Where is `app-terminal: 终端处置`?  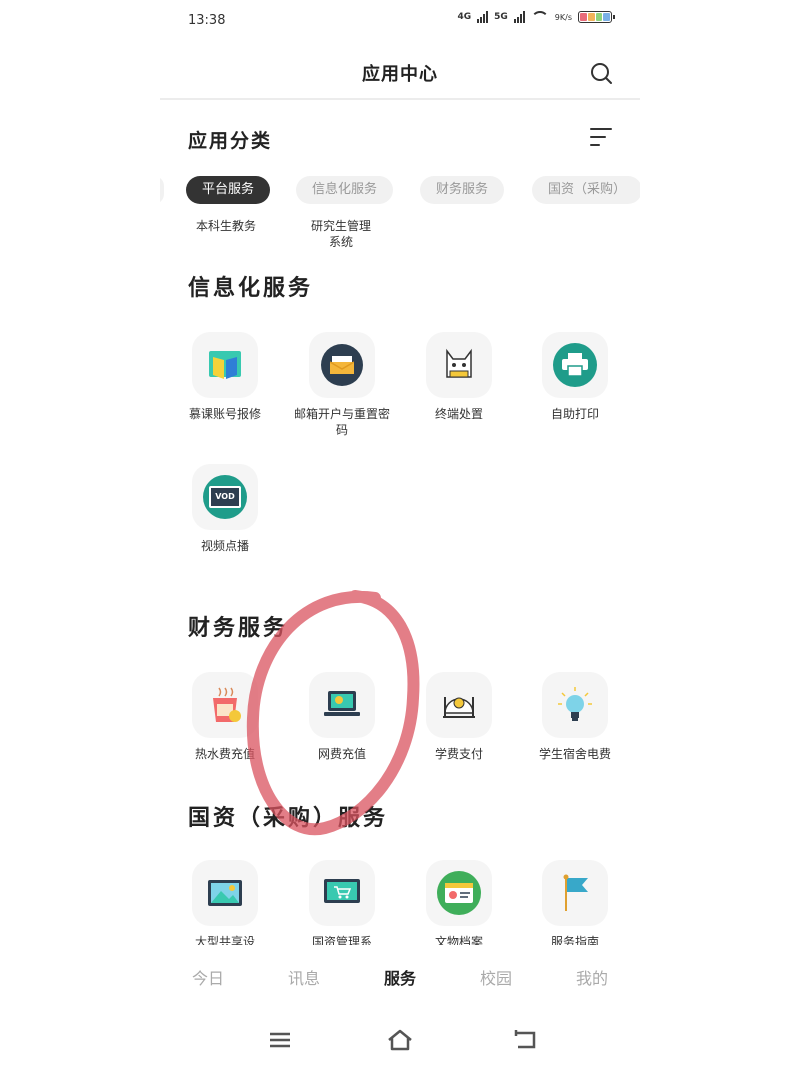 app-terminal: 终端处置 is located at coordinates (459, 377).